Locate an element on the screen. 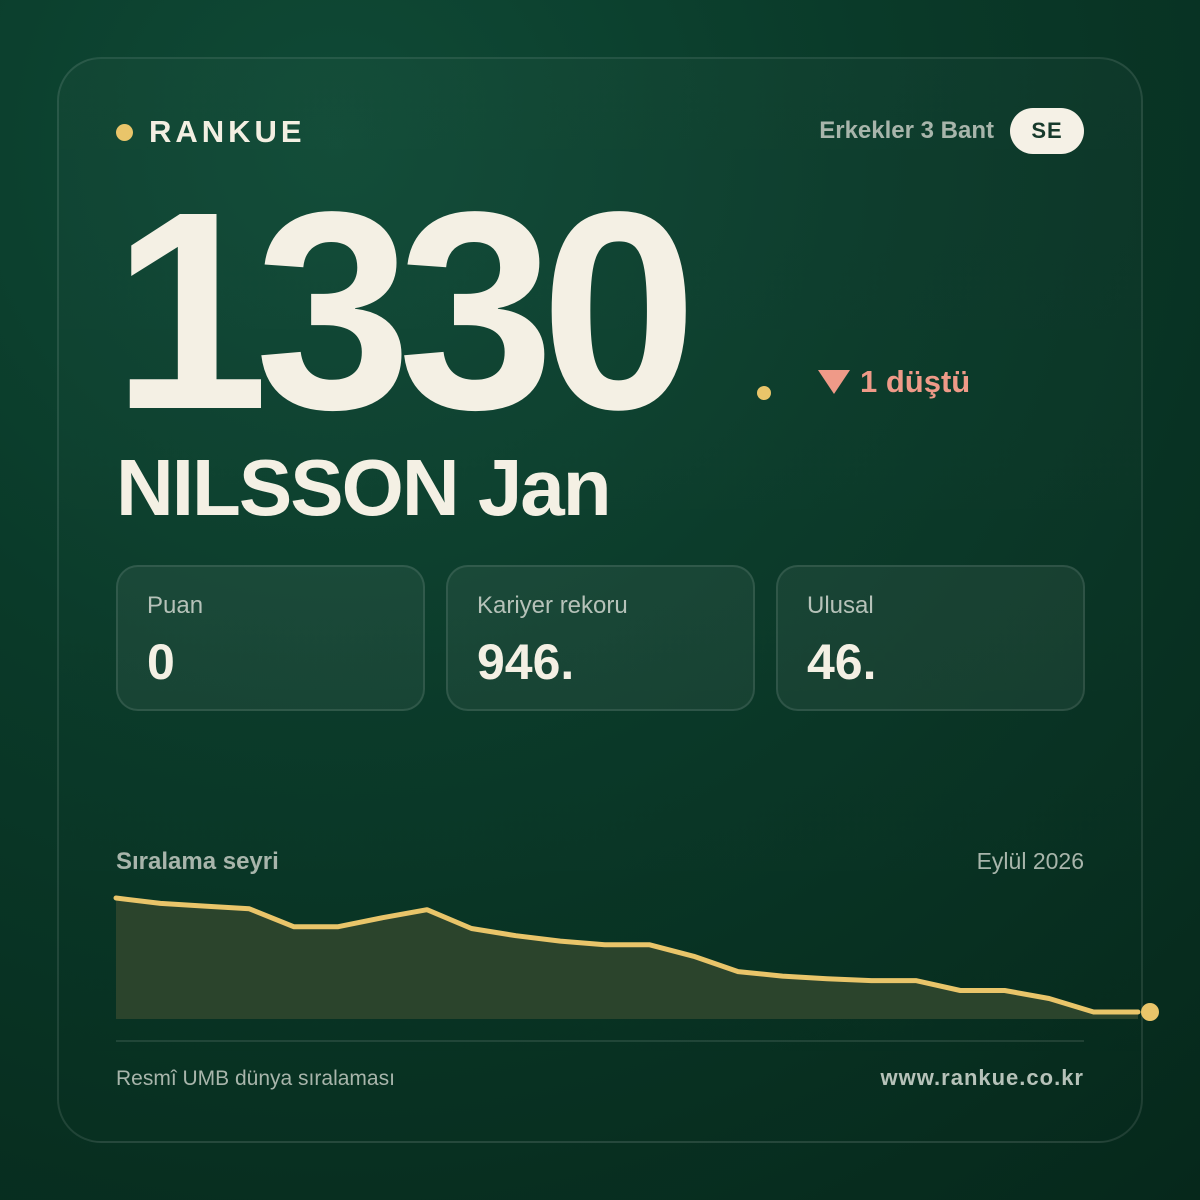 This screenshot has width=1200, height=1200. trend-title: Sıralama seyri is located at coordinates (197, 861).